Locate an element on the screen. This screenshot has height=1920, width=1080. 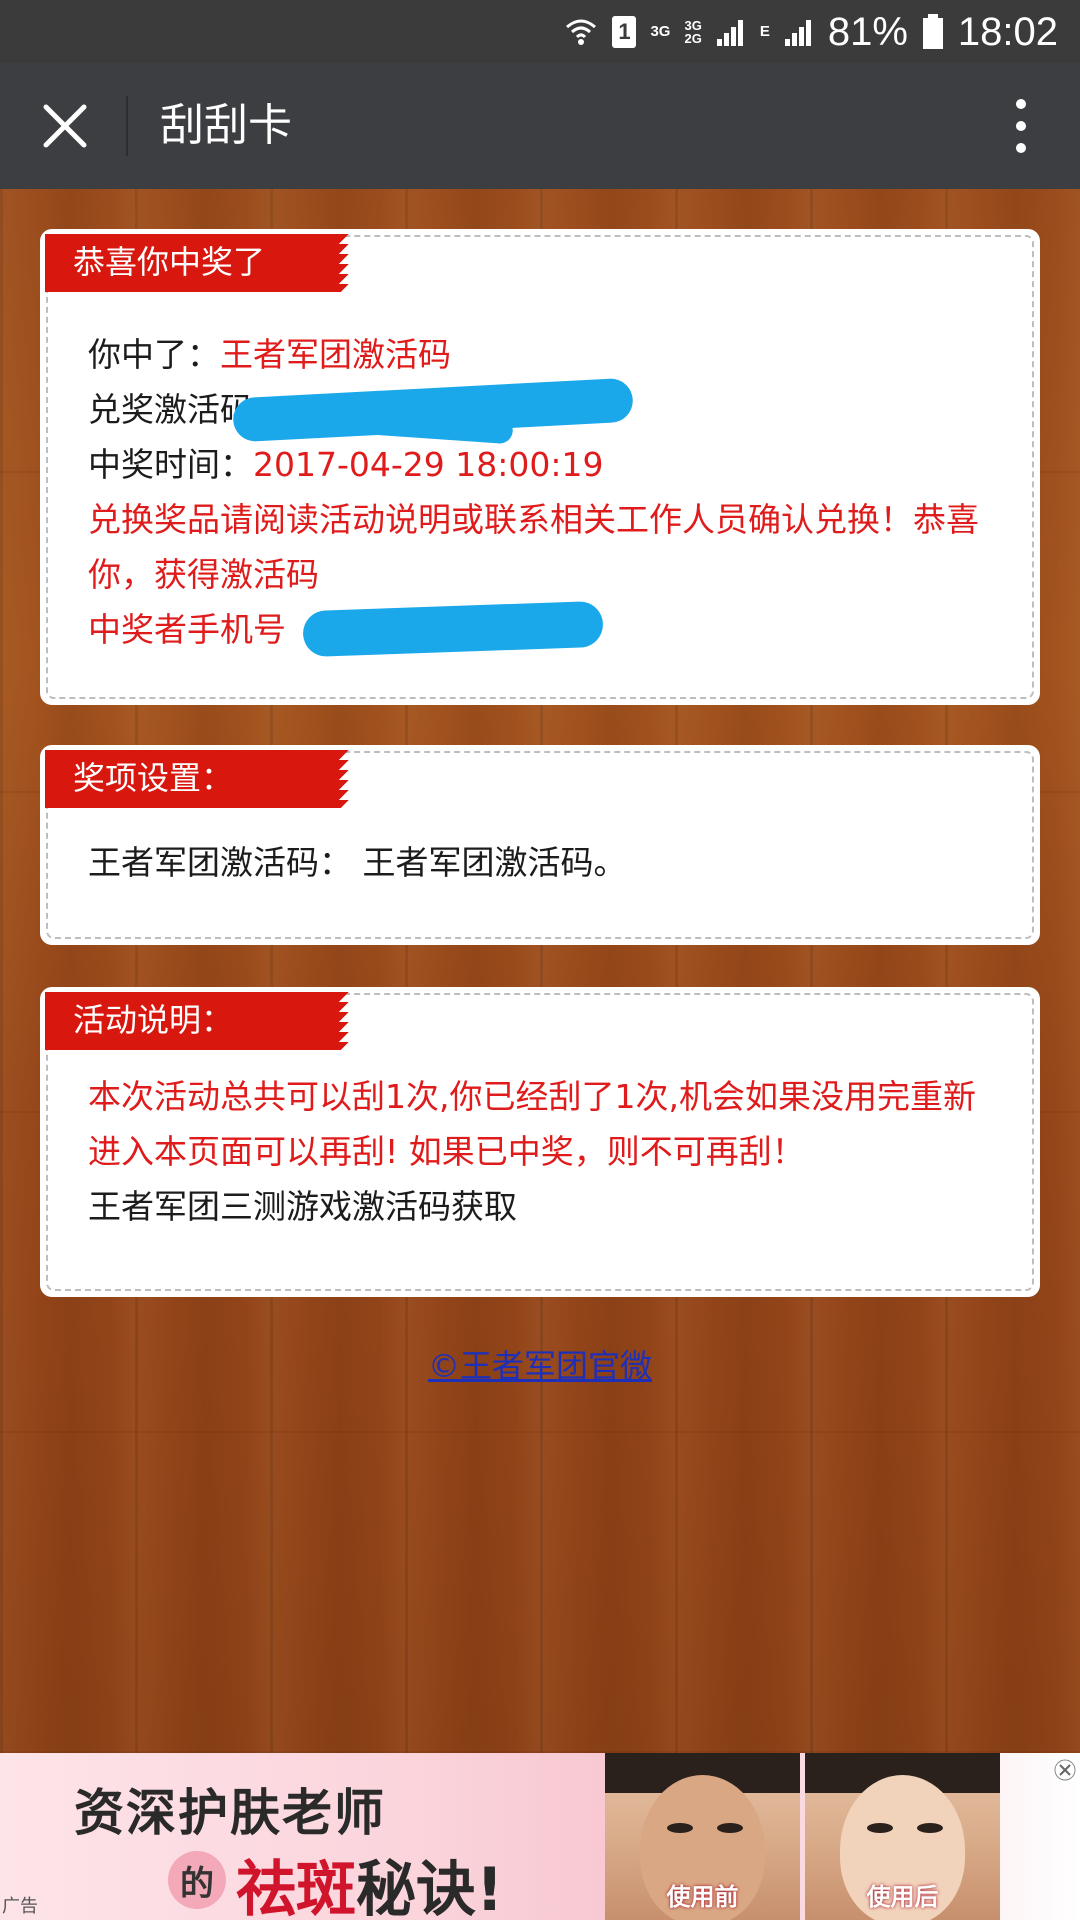
phone-line: 中奖者手机号 is located at coordinates (544, 629).